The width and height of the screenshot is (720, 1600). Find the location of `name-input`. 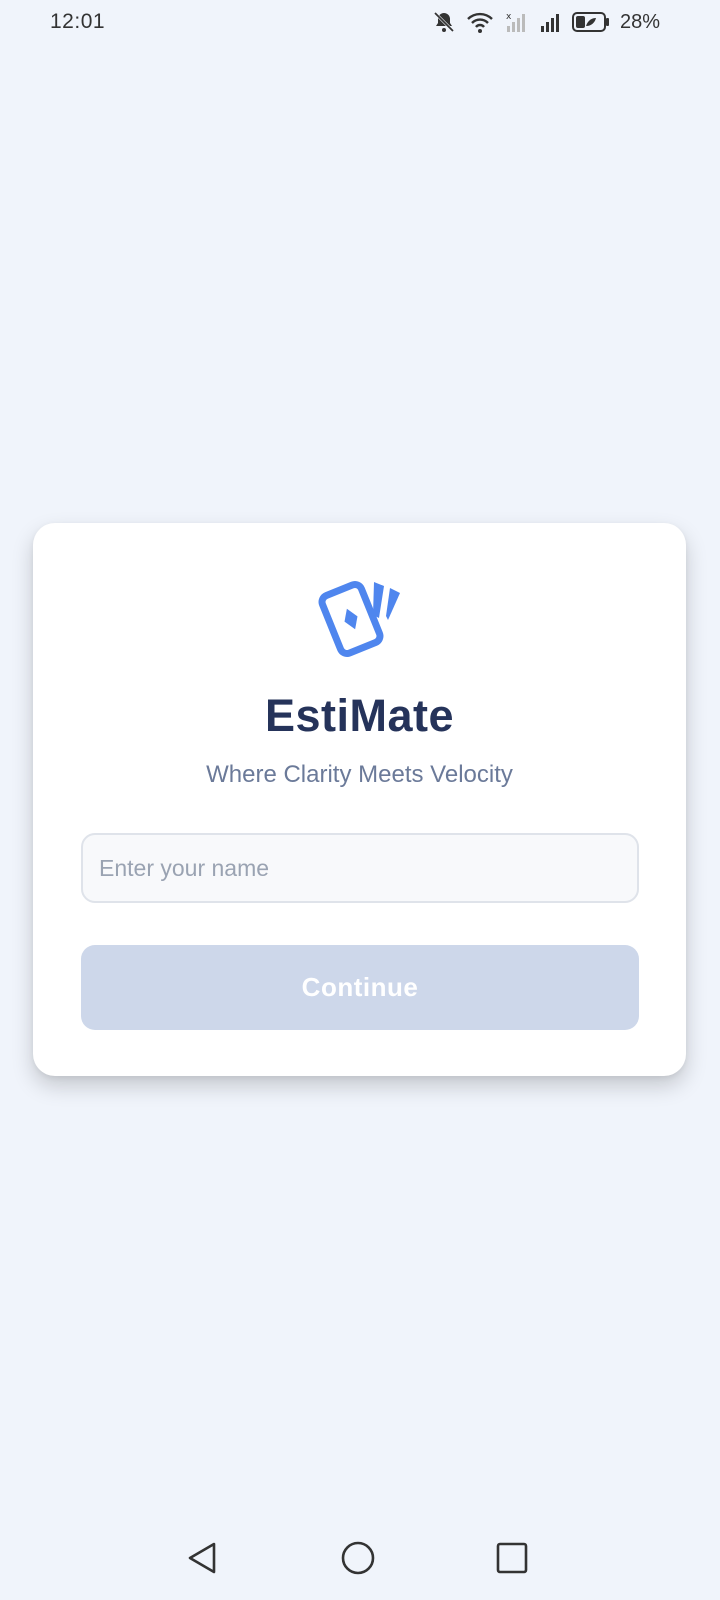

name-input is located at coordinates (360, 868).